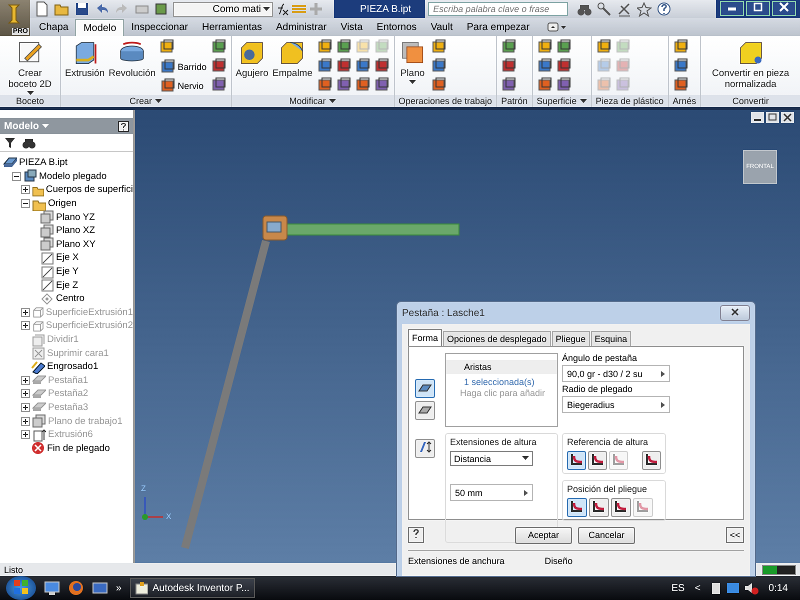  I want to click on tree-item: Origen, so click(62, 204).